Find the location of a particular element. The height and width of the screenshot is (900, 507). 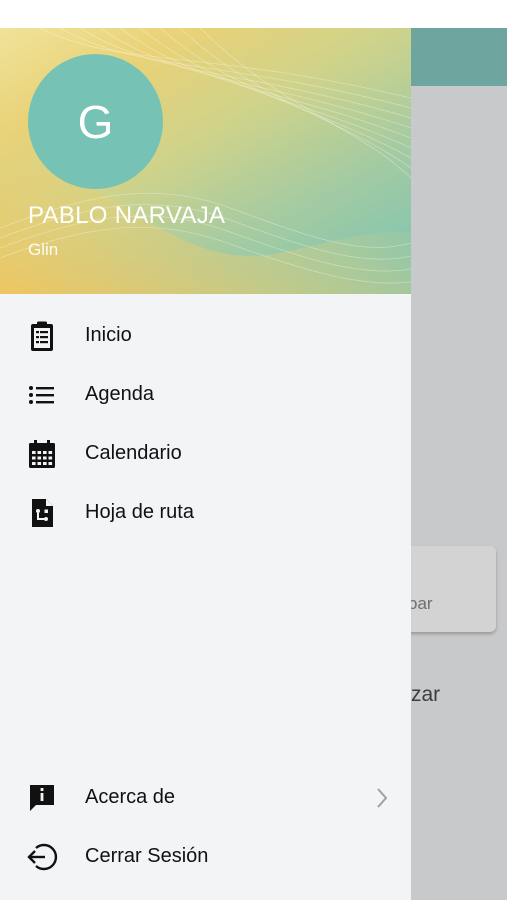

menu-item-label: Agenda is located at coordinates (119, 394).